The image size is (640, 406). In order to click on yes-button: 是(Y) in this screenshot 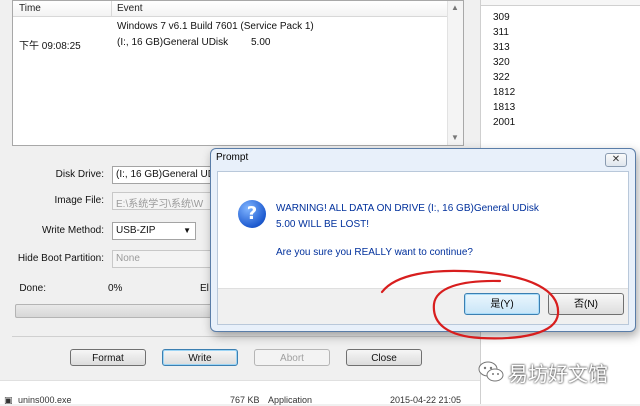, I will do `click(502, 304)`.